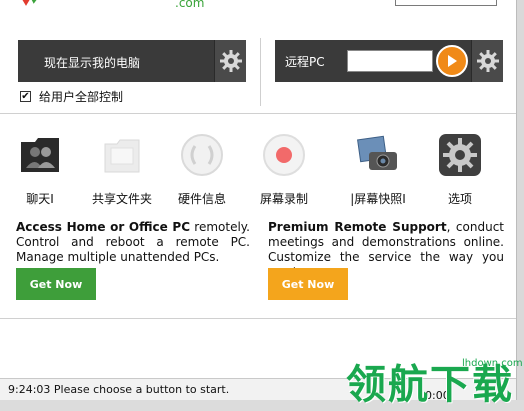  Describe the element at coordinates (284, 155) in the screenshot. I see `screen-record-icon` at that location.